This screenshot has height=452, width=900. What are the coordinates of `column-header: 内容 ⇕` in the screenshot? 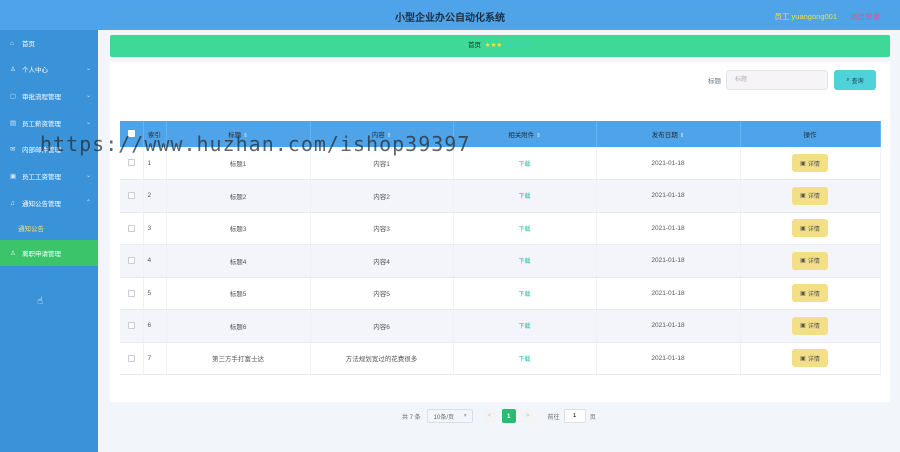 It's located at (382, 134).